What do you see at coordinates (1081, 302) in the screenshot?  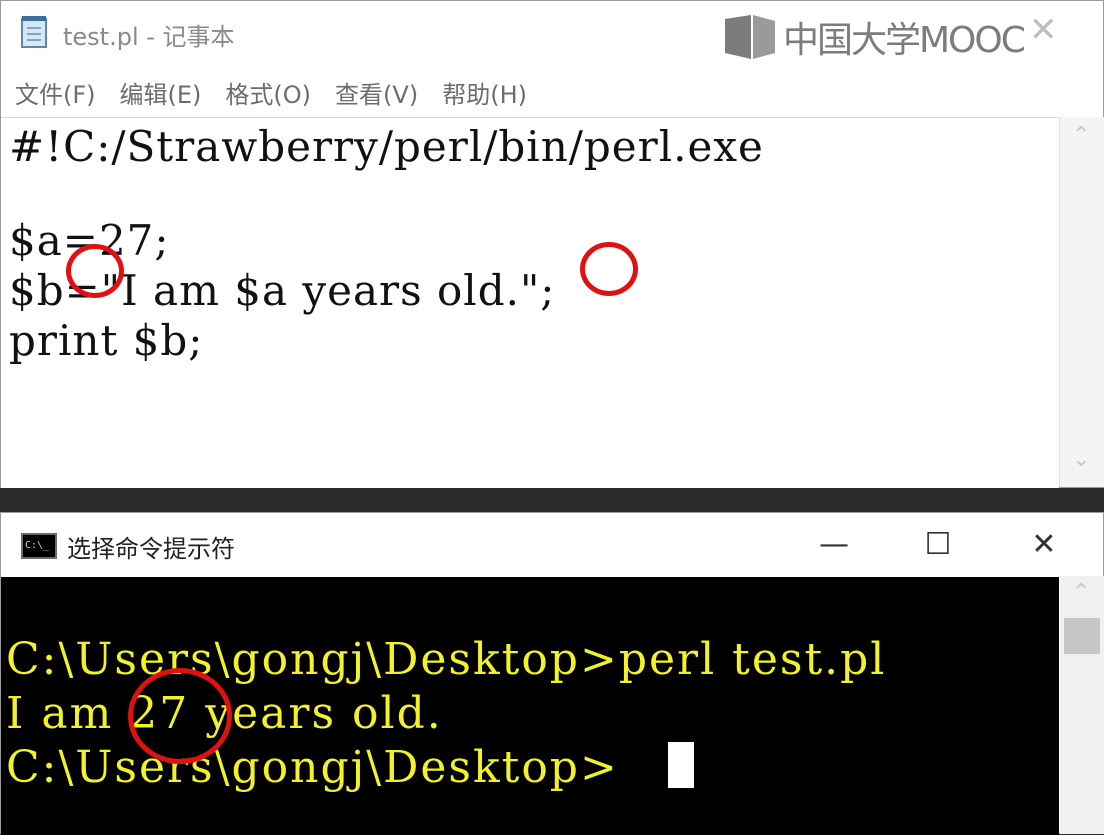 I see `notepad-vertical-scrollbar: ⌃ ⌄` at bounding box center [1081, 302].